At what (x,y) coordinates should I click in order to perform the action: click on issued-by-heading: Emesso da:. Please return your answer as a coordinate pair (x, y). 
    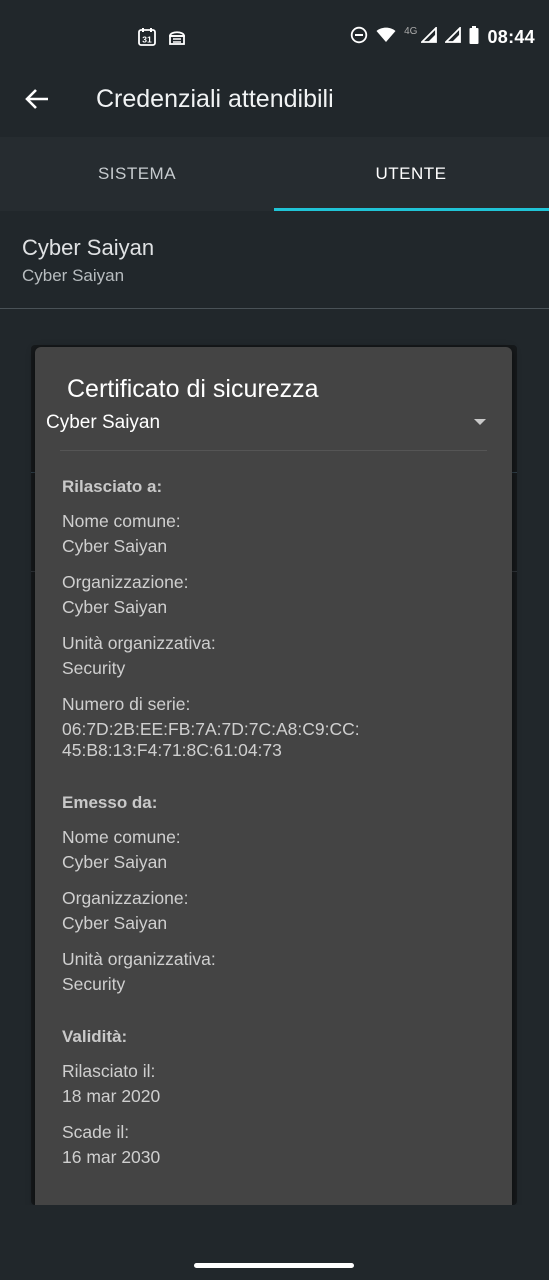
    Looking at the image, I should click on (110, 802).